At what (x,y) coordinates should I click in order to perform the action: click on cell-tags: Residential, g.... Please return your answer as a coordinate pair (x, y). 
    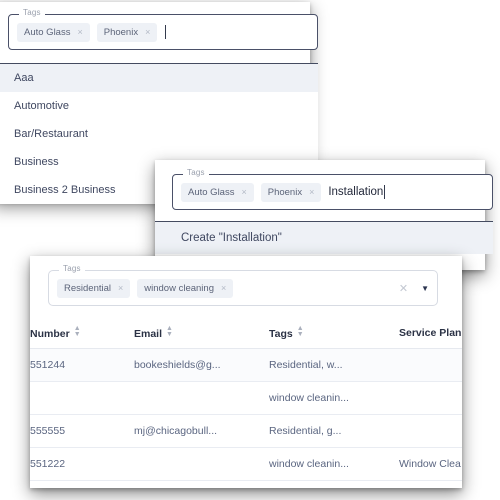
    Looking at the image, I should click on (334, 431).